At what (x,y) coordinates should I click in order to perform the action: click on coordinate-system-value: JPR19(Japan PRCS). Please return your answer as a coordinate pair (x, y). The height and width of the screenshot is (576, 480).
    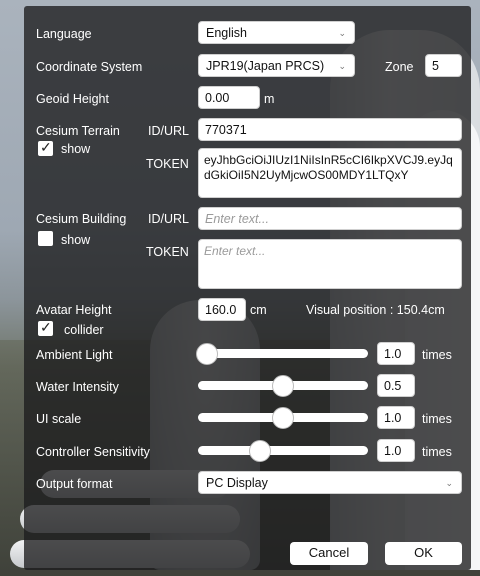
    Looking at the image, I should click on (265, 66).